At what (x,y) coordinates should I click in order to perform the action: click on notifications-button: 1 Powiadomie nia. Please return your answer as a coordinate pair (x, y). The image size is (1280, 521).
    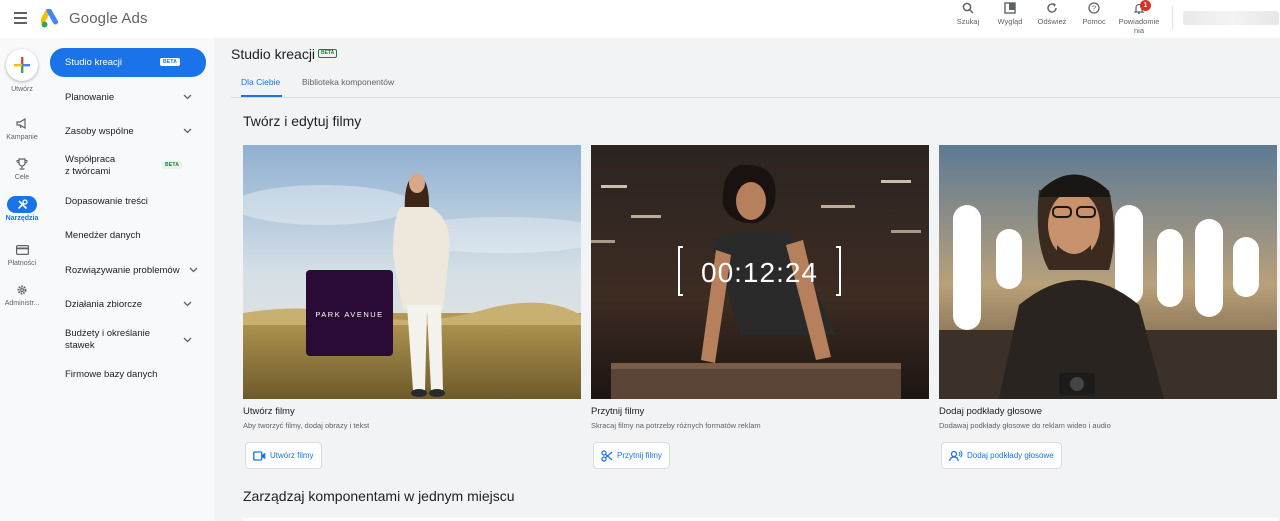
    Looking at the image, I should click on (1139, 17).